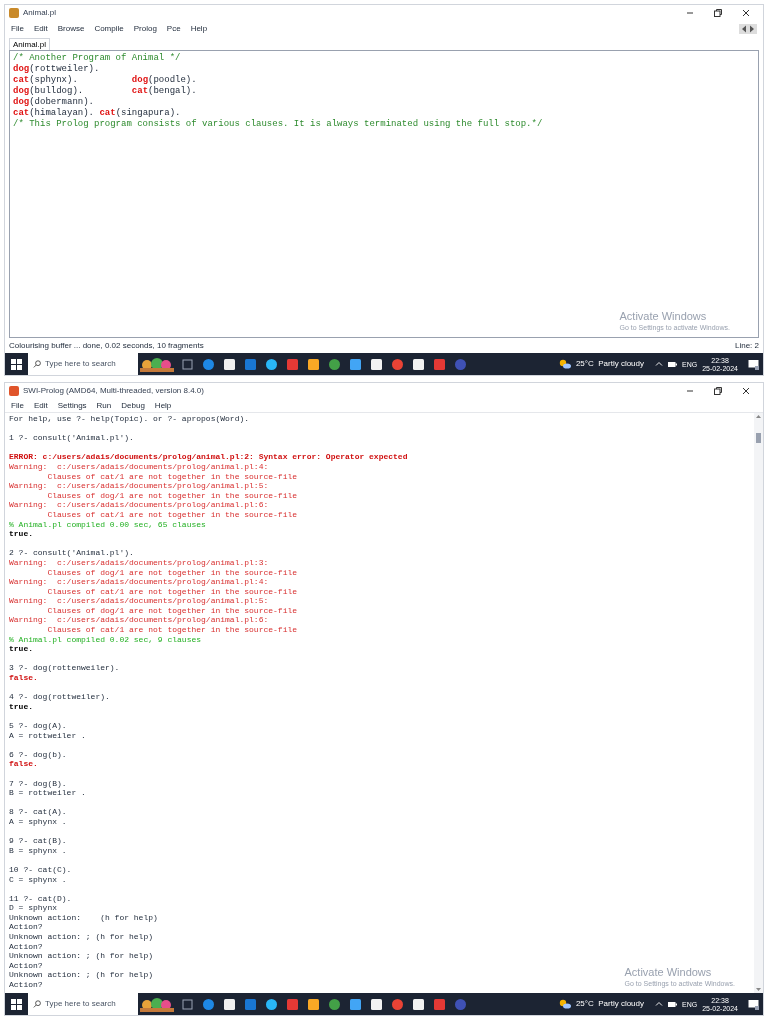  What do you see at coordinates (71, 29) in the screenshot?
I see `menu-item: Browse` at bounding box center [71, 29].